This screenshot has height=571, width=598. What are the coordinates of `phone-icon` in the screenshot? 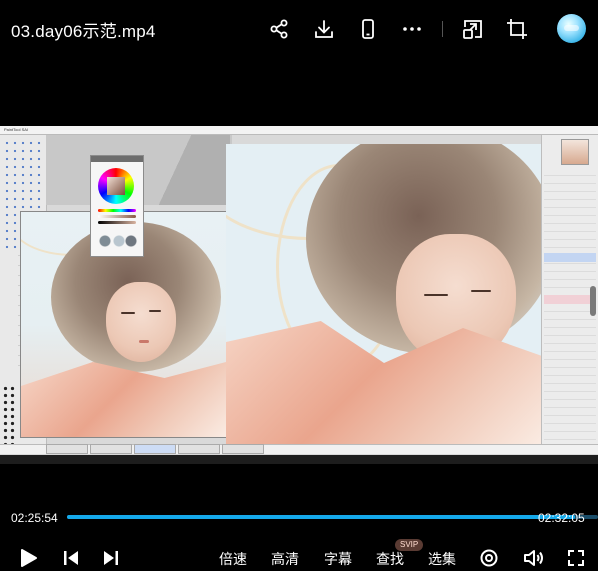 It's located at (368, 29).